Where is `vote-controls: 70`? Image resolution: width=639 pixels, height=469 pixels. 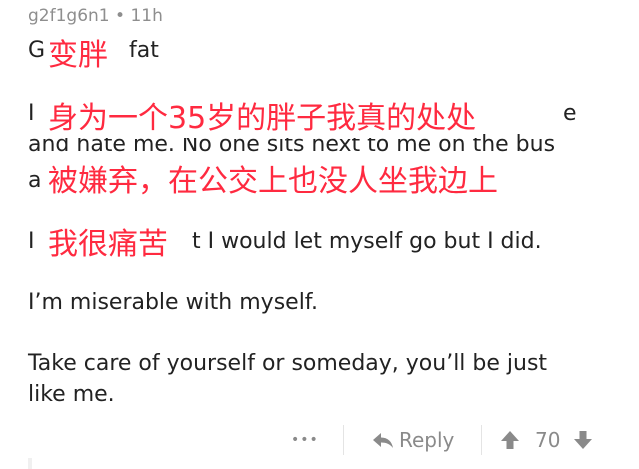 vote-controls: 70 is located at coordinates (546, 440).